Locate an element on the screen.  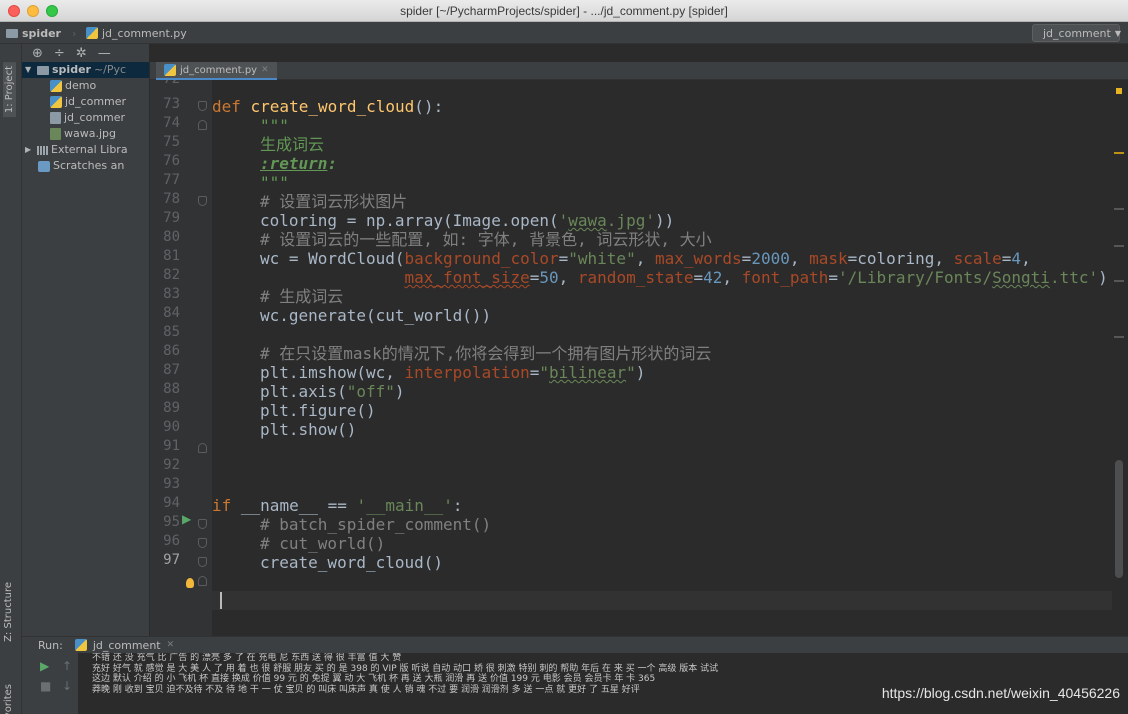
editor-tab-jd-comment: jd_comment.py ✕ is located at coordinates (216, 71).